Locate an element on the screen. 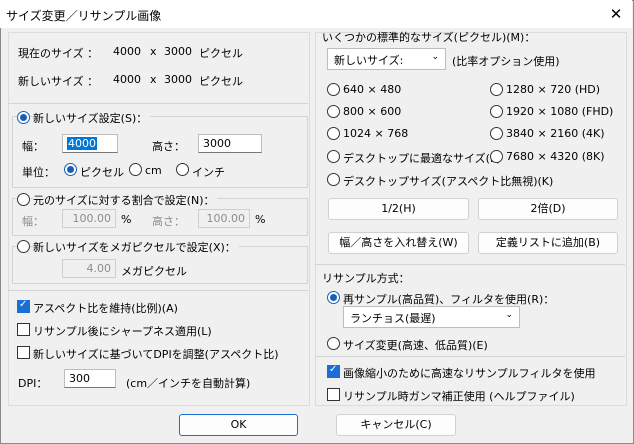 This screenshot has width=634, height=444. width-input: 4000 is located at coordinates (90, 143).